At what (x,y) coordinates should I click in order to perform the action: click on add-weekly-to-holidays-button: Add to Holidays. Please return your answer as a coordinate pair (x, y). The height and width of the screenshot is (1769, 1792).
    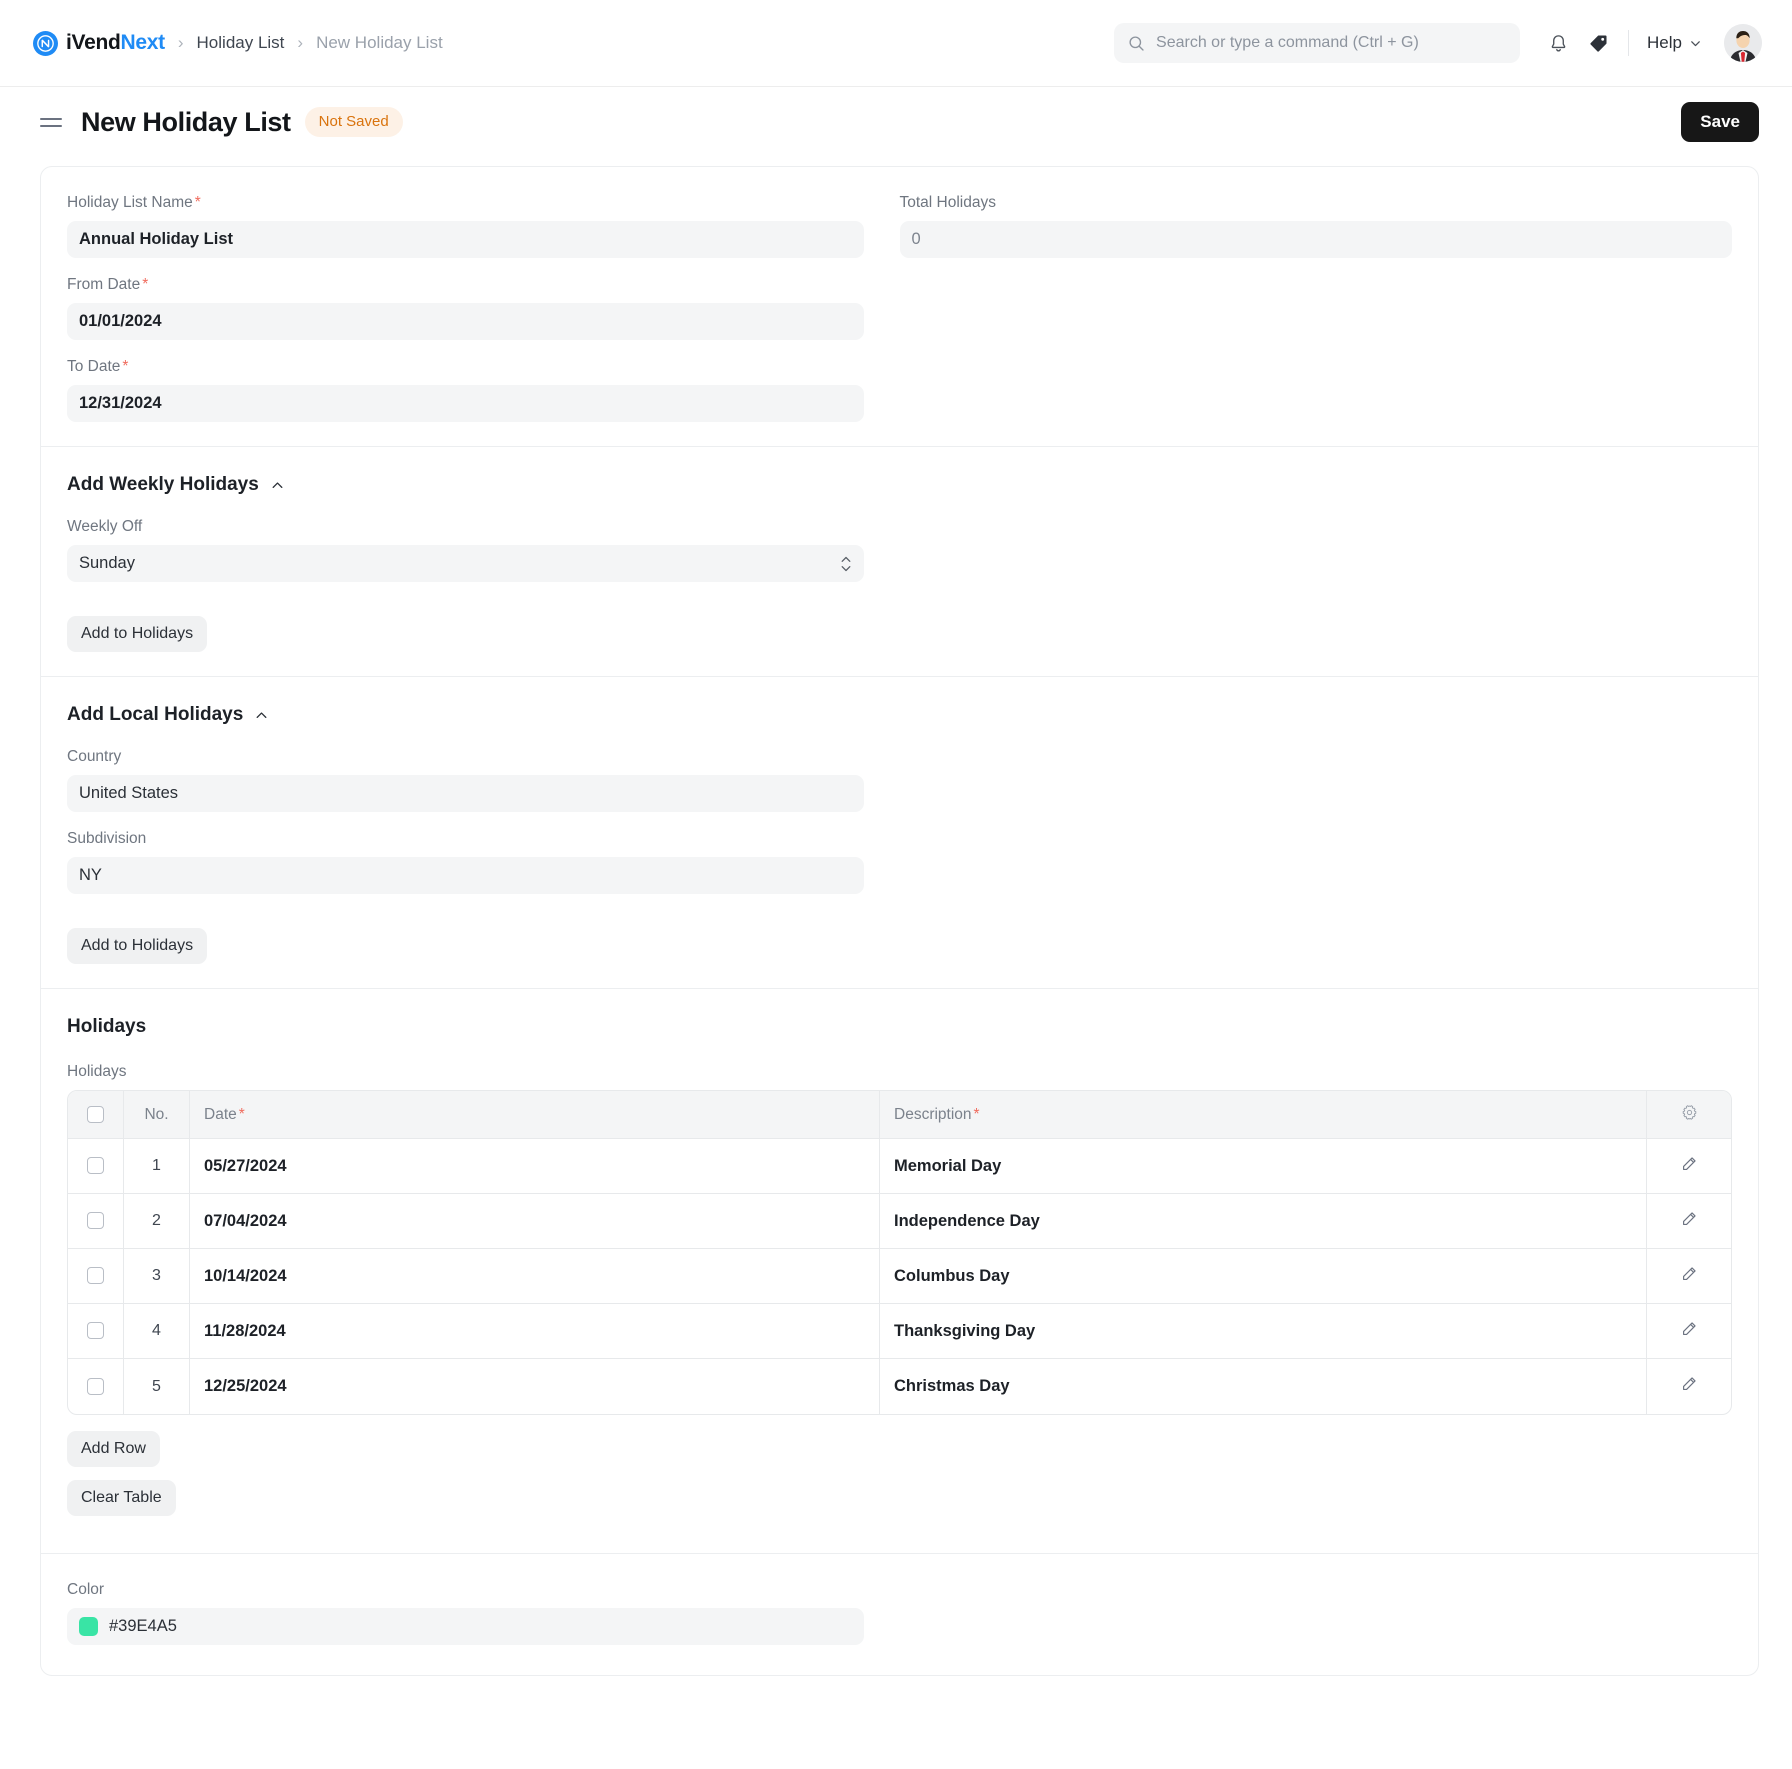
    Looking at the image, I should click on (137, 634).